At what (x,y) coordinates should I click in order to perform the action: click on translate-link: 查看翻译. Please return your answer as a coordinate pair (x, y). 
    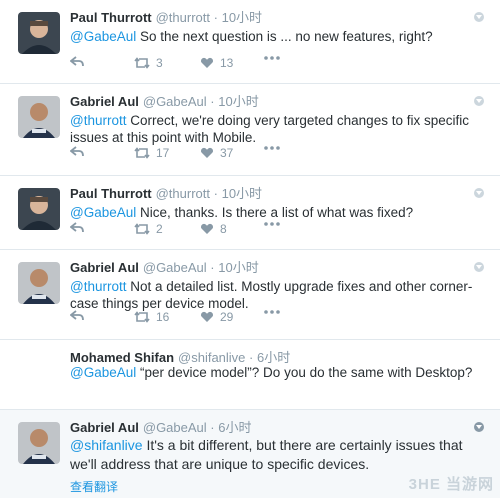
    Looking at the image, I should click on (94, 486).